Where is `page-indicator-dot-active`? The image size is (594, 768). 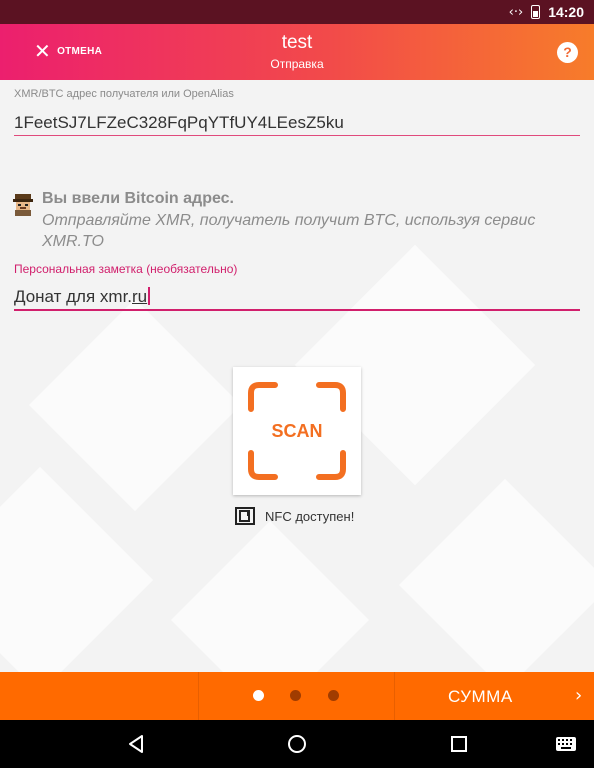 page-indicator-dot-active is located at coordinates (258, 695).